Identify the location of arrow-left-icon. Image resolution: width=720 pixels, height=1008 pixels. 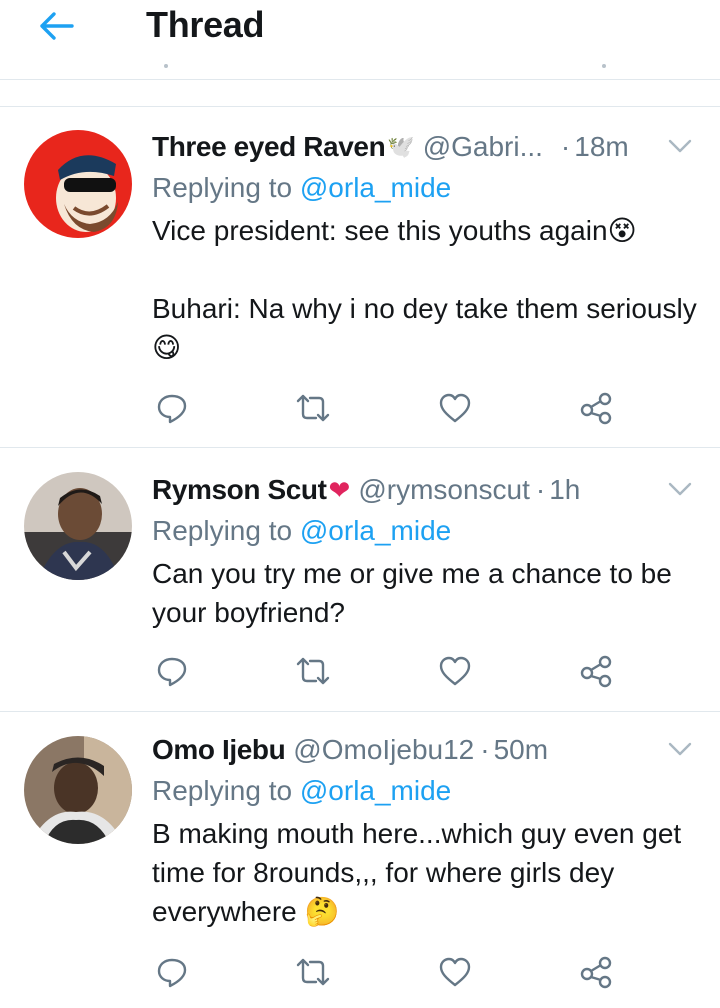
(57, 26).